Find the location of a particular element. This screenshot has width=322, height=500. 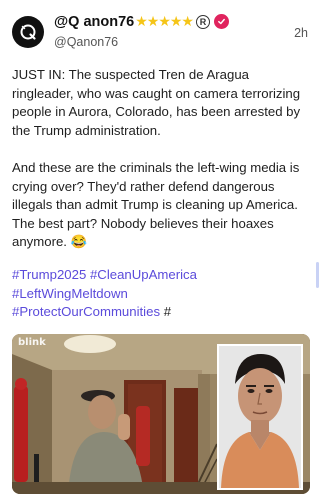

q-logo-icon is located at coordinates (28, 32).